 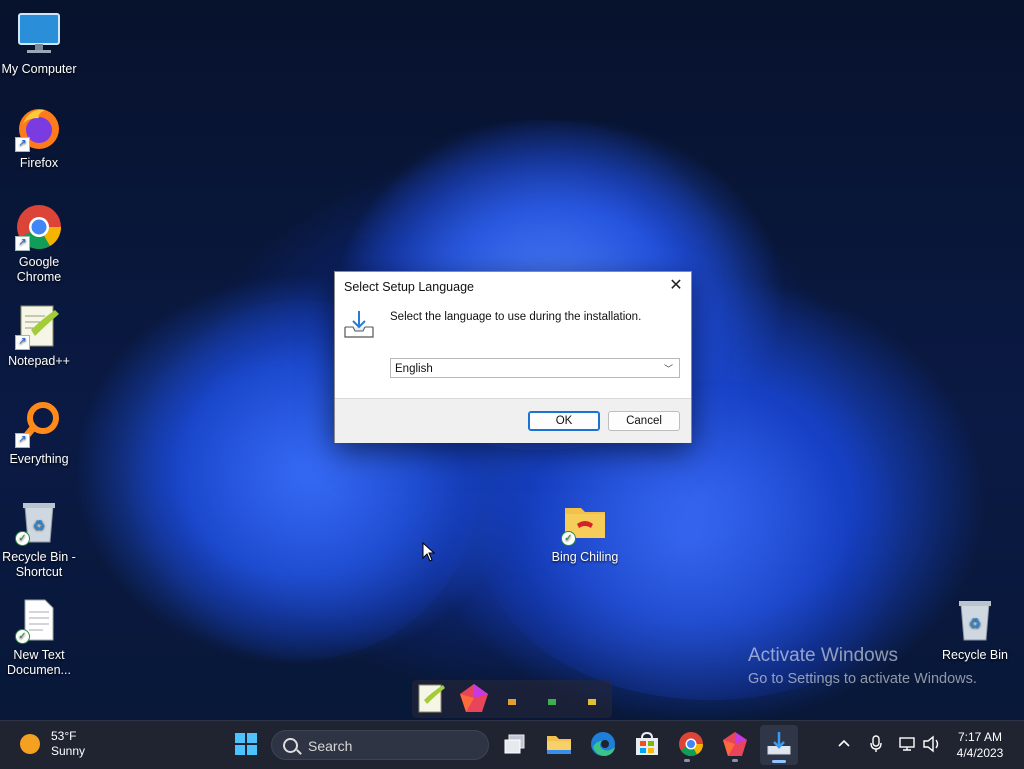 I want to click on close-icon: ✕, so click(x=676, y=285).